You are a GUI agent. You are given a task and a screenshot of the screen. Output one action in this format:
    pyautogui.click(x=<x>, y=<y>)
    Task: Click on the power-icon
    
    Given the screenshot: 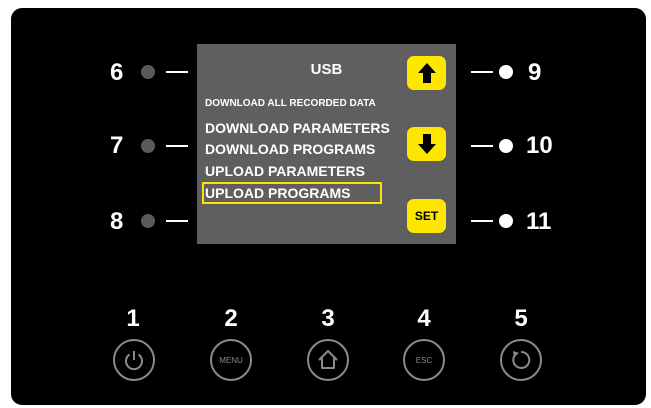 What is the action you would take?
    pyautogui.click(x=134, y=361)
    